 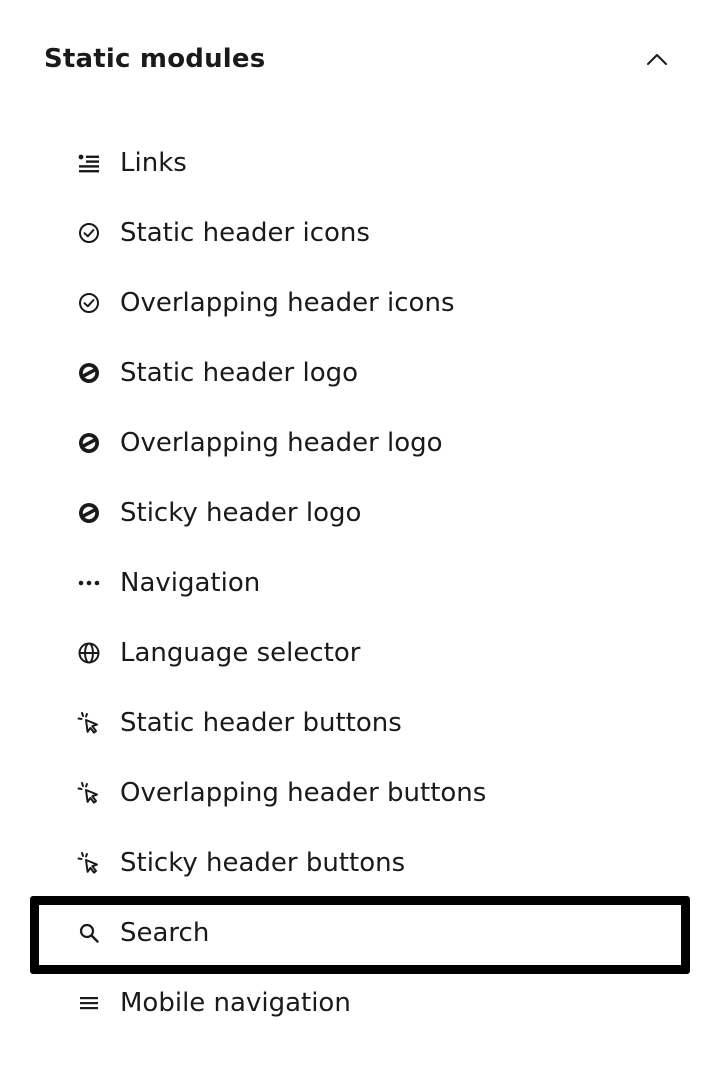 What do you see at coordinates (361, 935) in the screenshot?
I see `module-item-search: Search` at bounding box center [361, 935].